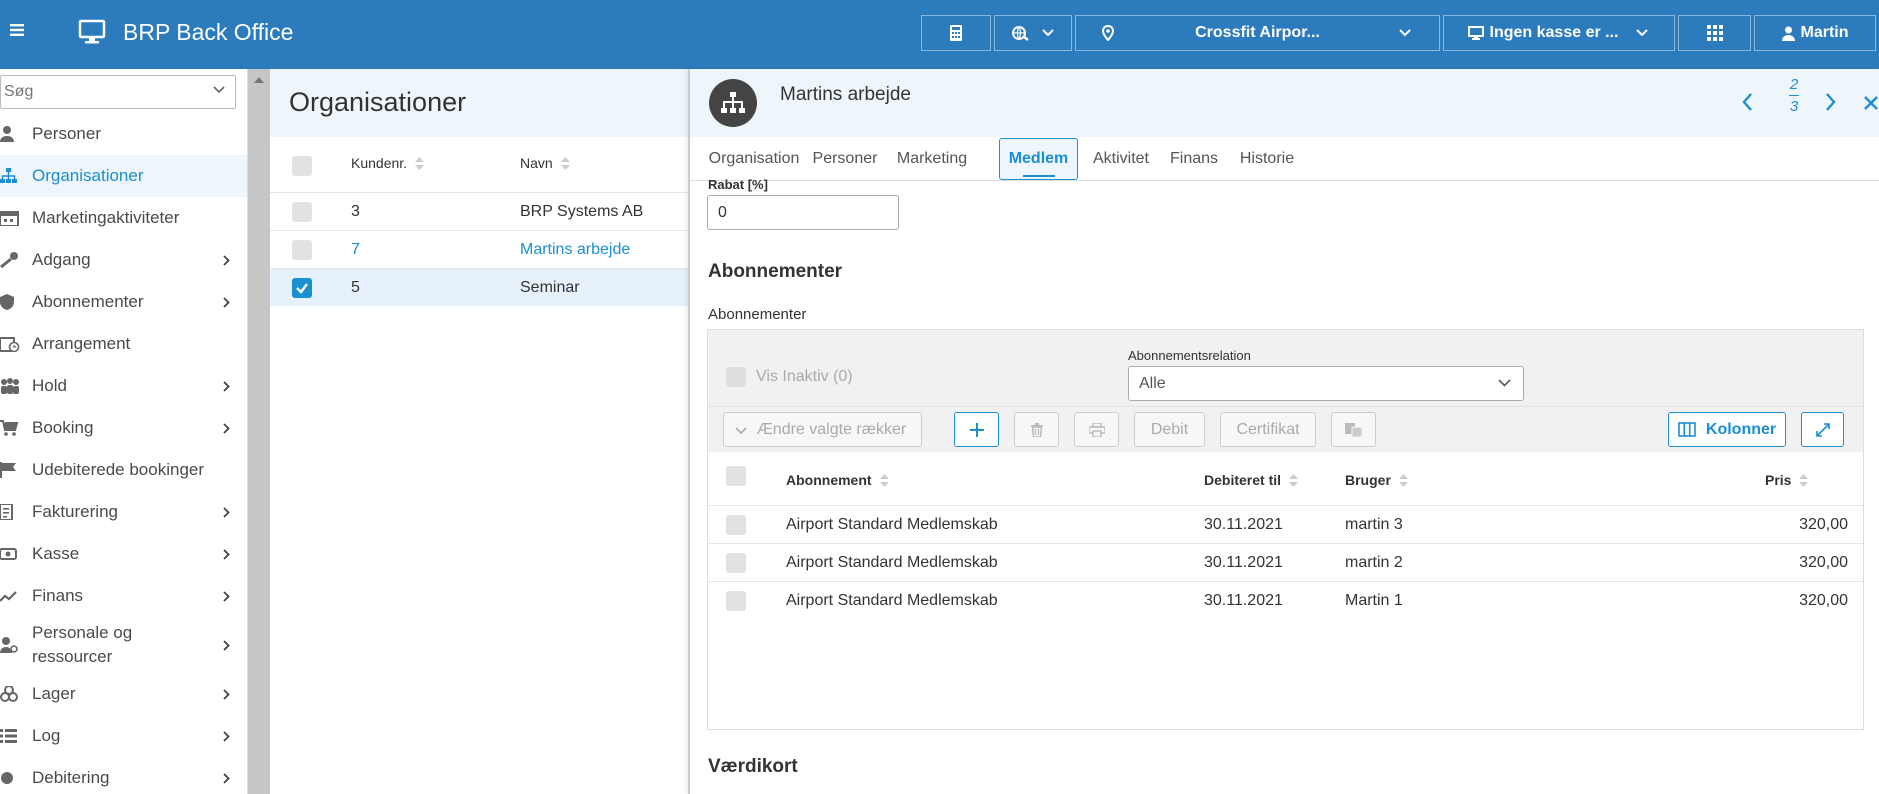  I want to click on copy-icon, so click(1353, 429).